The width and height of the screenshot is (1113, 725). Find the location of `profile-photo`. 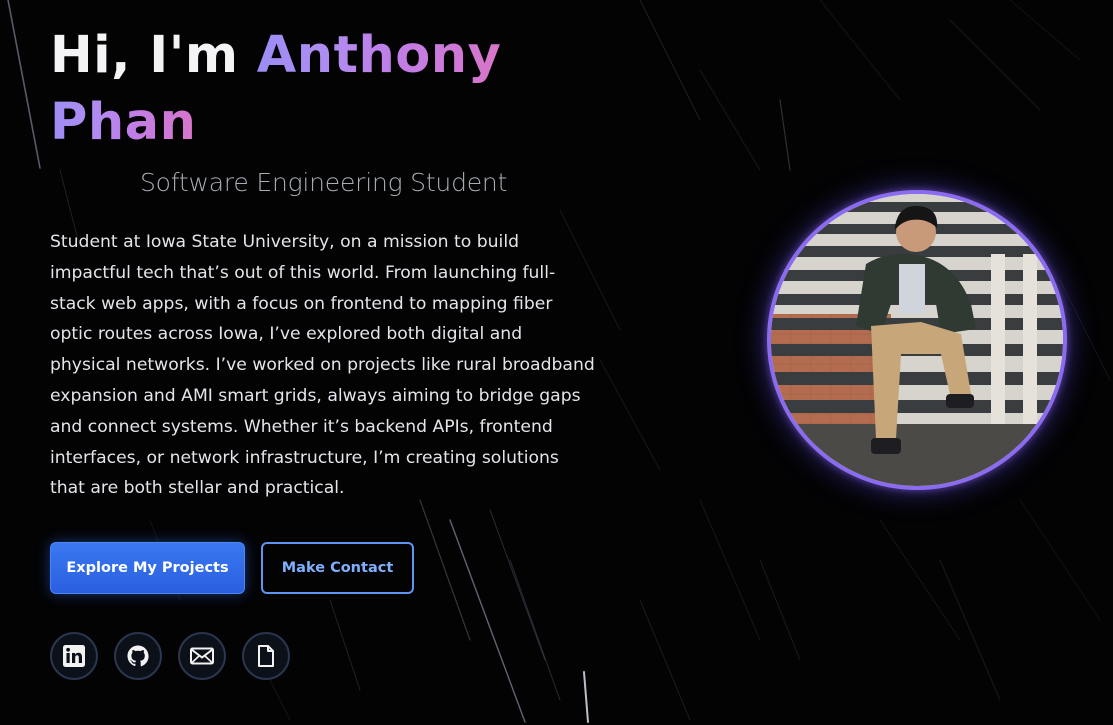

profile-photo is located at coordinates (917, 340).